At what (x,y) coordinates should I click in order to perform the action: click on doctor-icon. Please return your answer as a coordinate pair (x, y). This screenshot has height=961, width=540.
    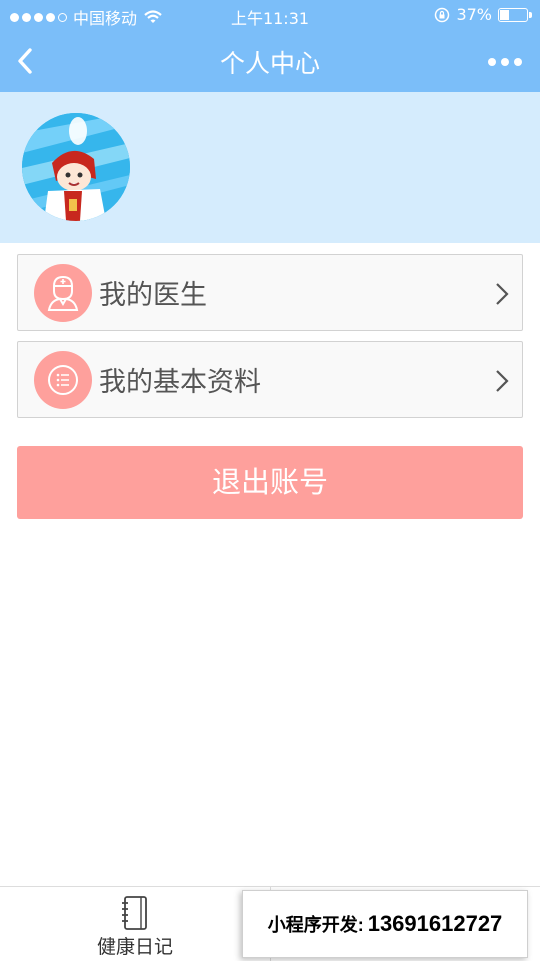
    Looking at the image, I should click on (63, 293).